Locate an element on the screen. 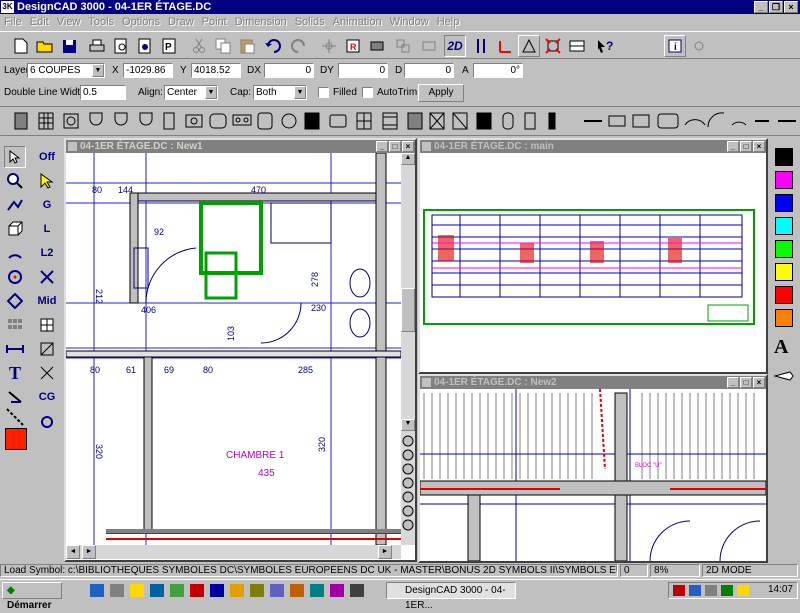  app-icon: 3K is located at coordinates (7, 7).